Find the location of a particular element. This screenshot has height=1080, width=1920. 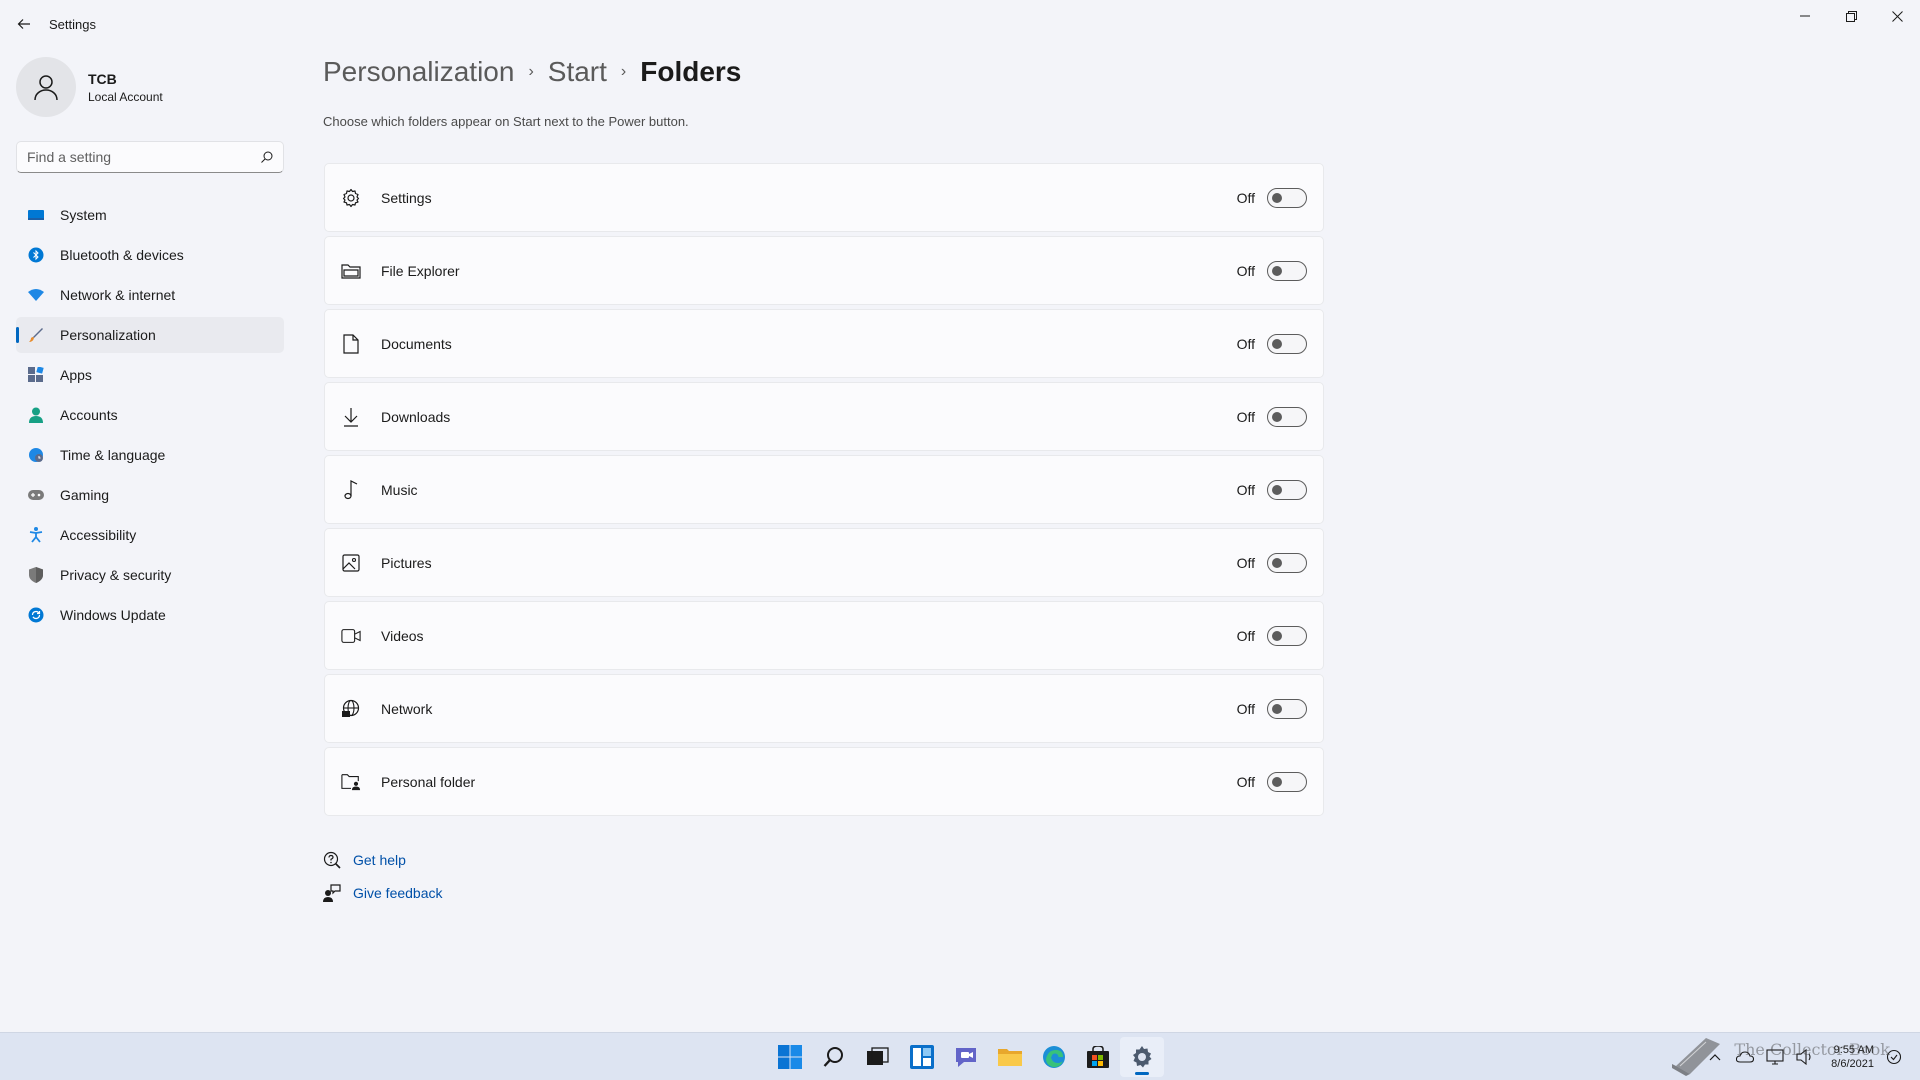

folder-row-personal-folder: Personal folder Off is located at coordinates (824, 781).